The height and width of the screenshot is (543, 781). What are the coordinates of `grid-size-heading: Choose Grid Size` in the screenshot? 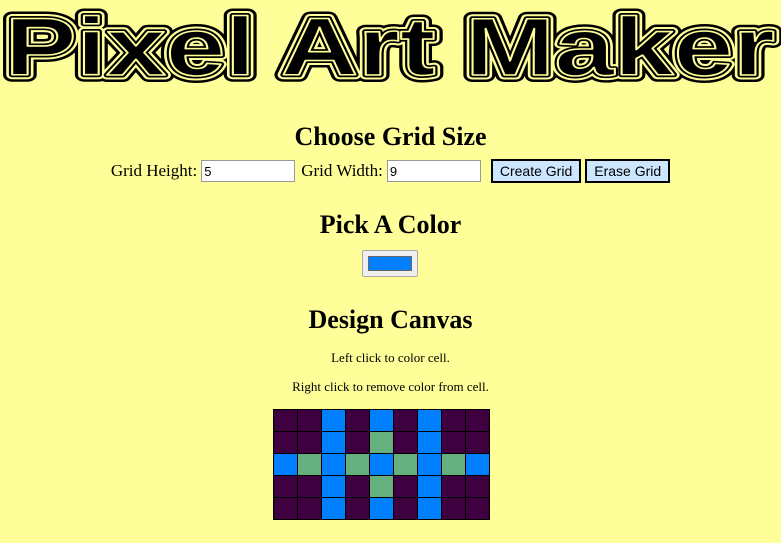 It's located at (390, 136).